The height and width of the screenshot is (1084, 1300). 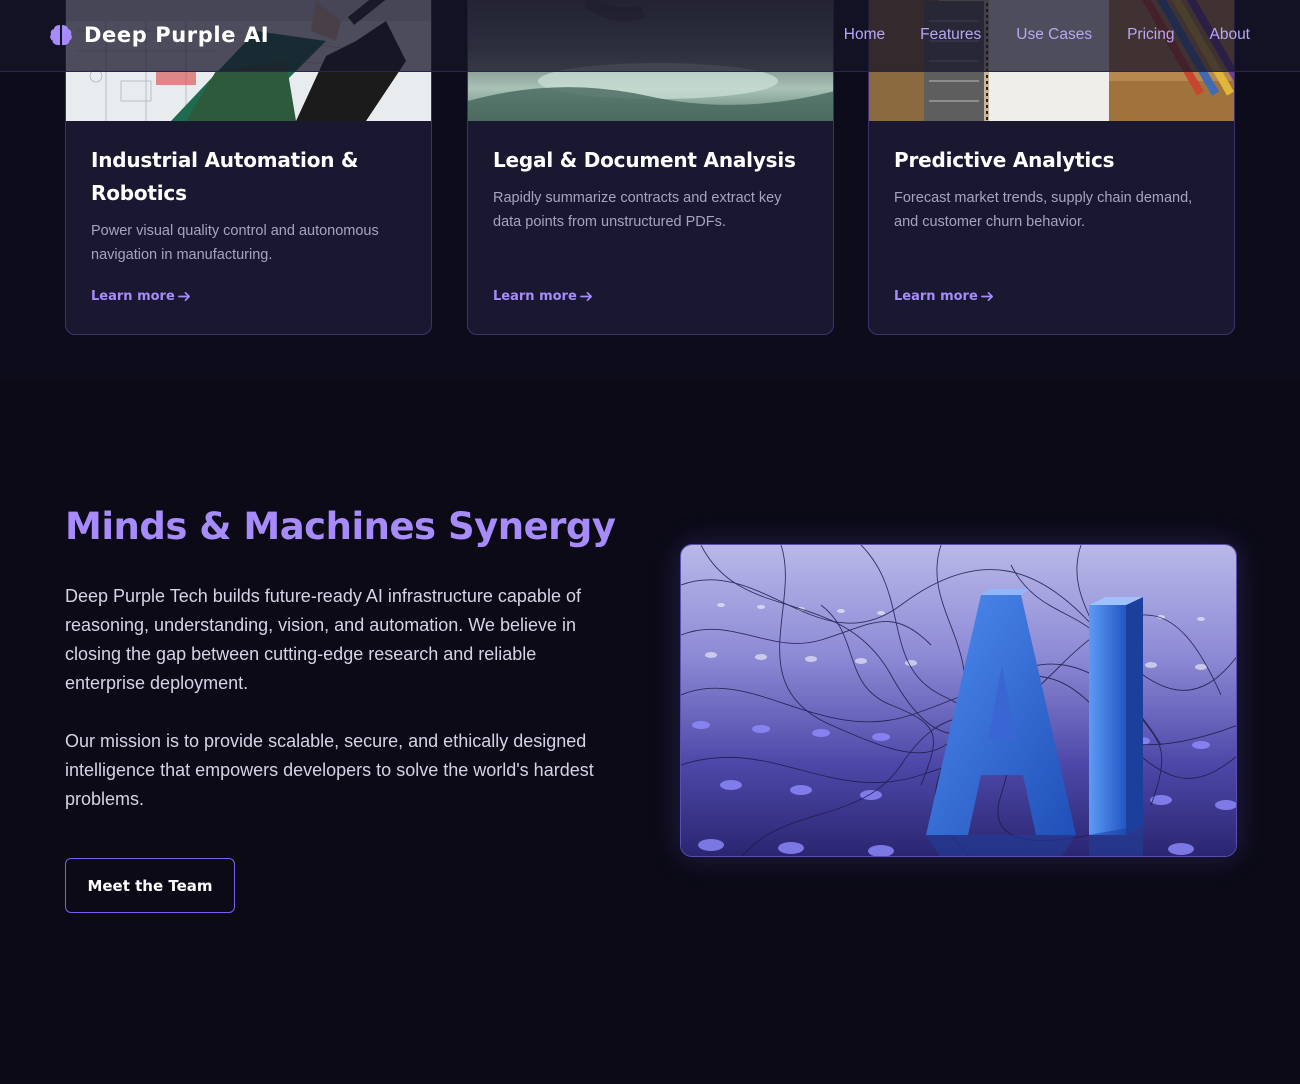 What do you see at coordinates (864, 35) in the screenshot?
I see `nav-link-home: Home` at bounding box center [864, 35].